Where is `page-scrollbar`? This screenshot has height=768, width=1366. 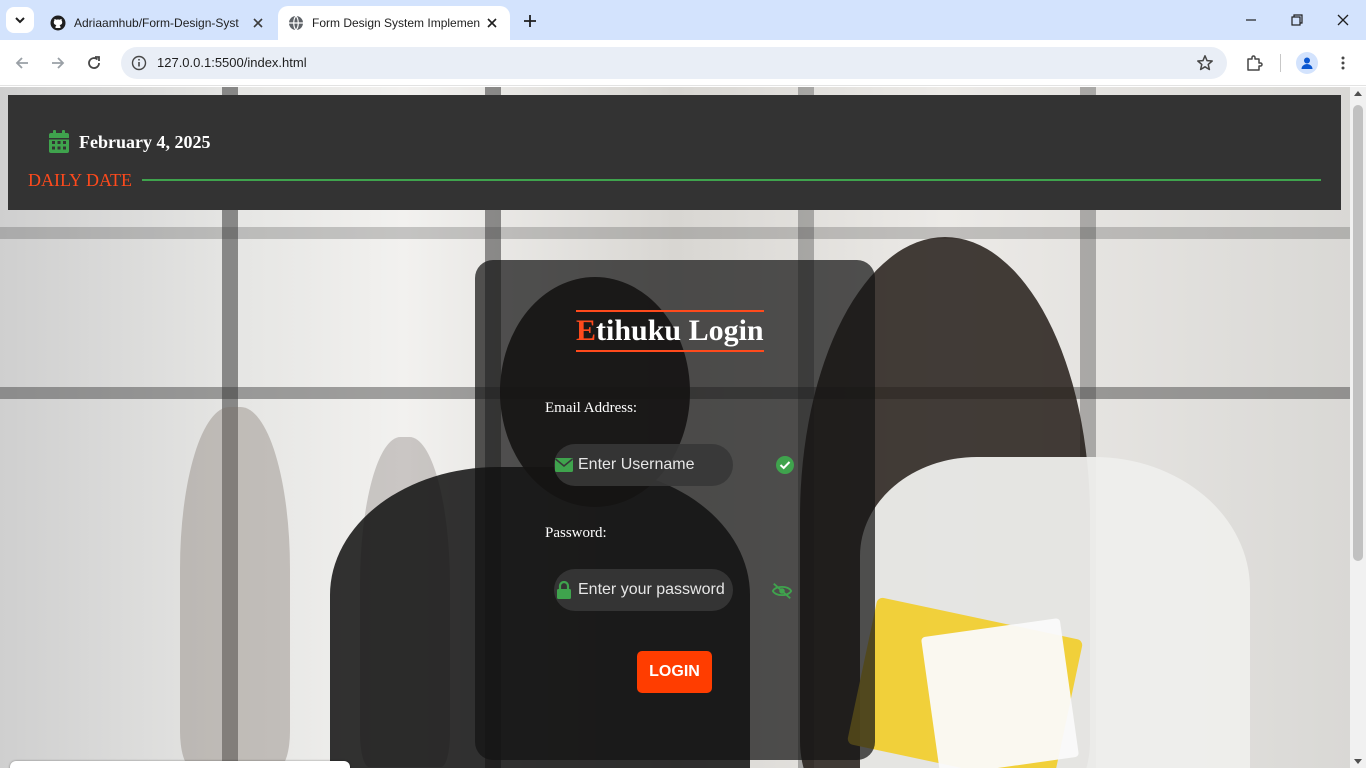
page-scrollbar is located at coordinates (1358, 427).